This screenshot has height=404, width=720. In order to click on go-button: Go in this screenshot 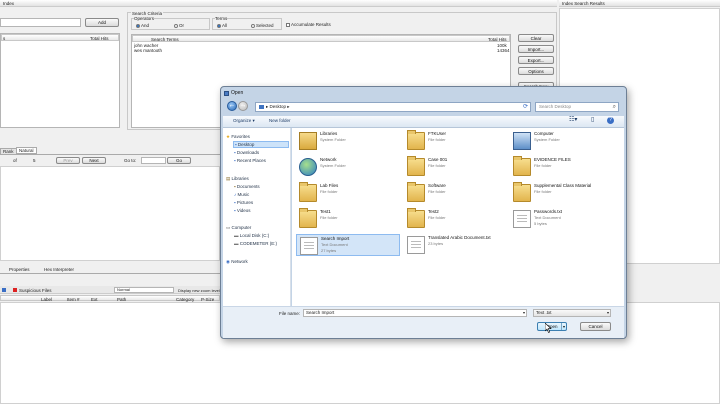, I will do `click(179, 160)`.